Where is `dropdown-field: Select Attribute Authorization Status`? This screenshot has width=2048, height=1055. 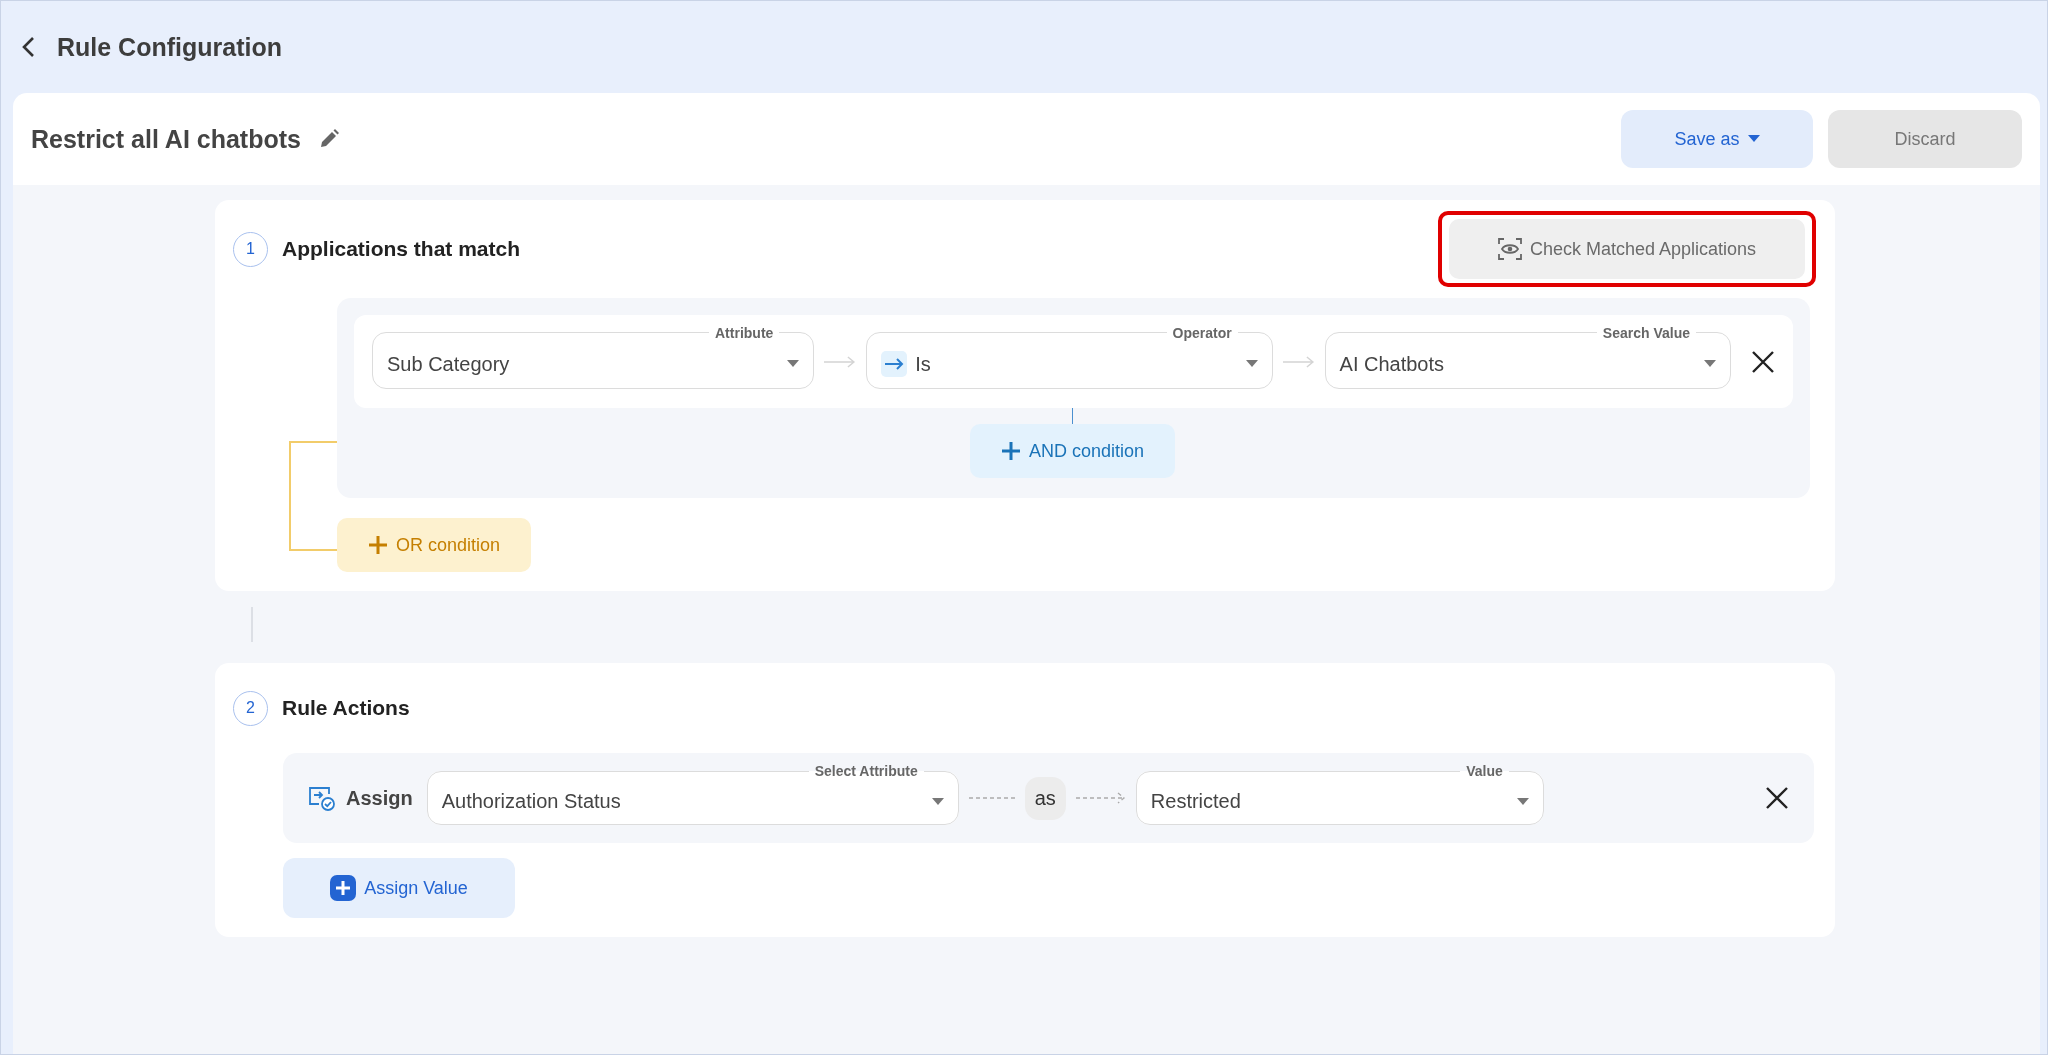 dropdown-field: Select Attribute Authorization Status is located at coordinates (692, 794).